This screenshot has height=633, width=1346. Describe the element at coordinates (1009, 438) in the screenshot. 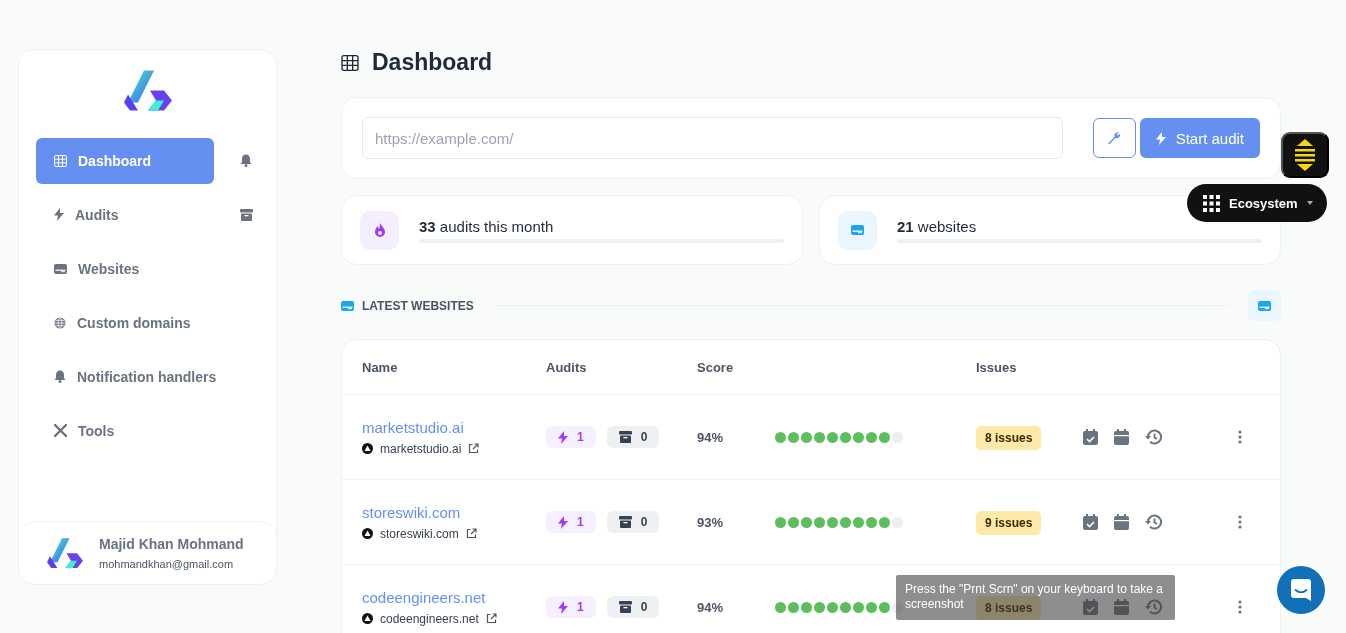

I see `issues-badge: 8 issues` at that location.